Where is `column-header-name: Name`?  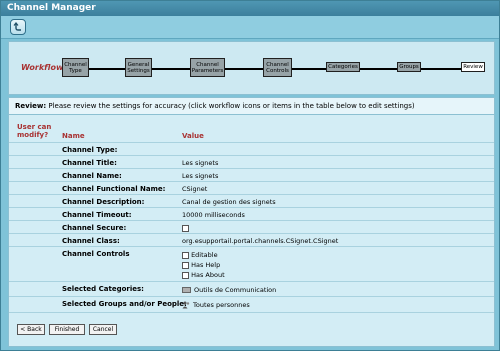
column-header-name: Name is located at coordinates (73, 136).